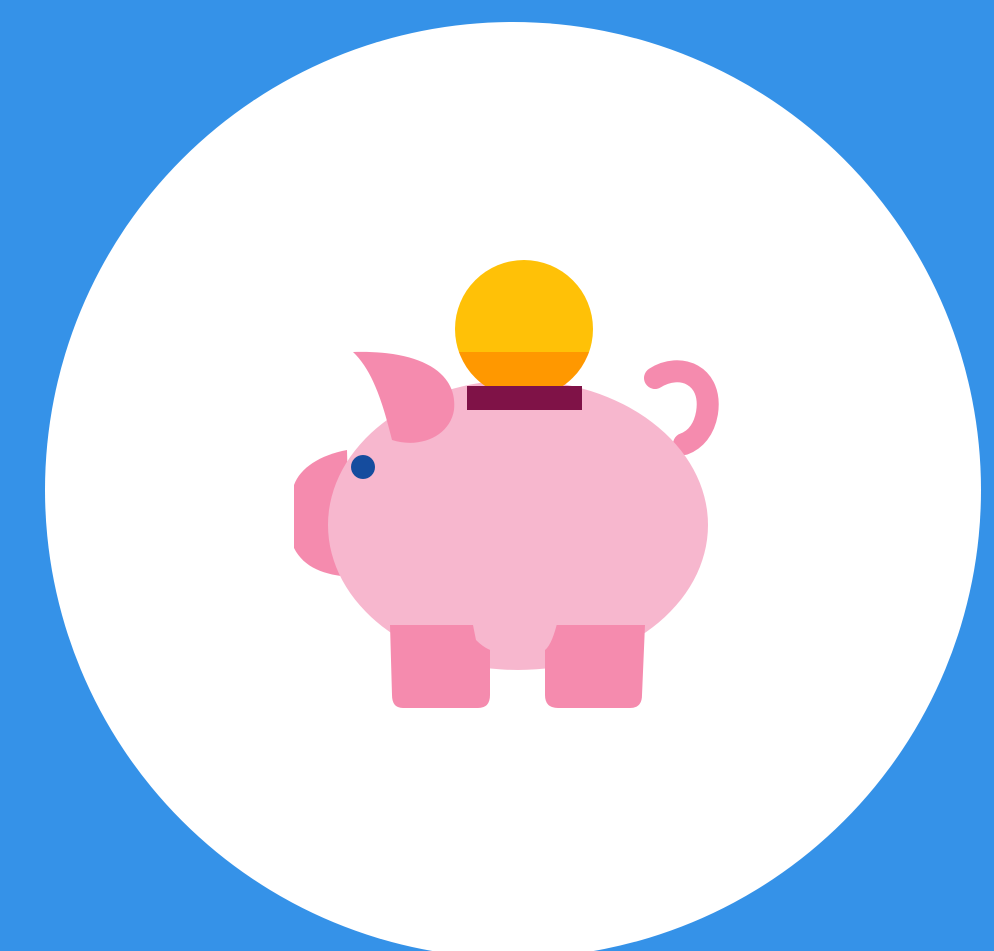 The image size is (994, 951). I want to click on pig-belly, so click(515, 631).